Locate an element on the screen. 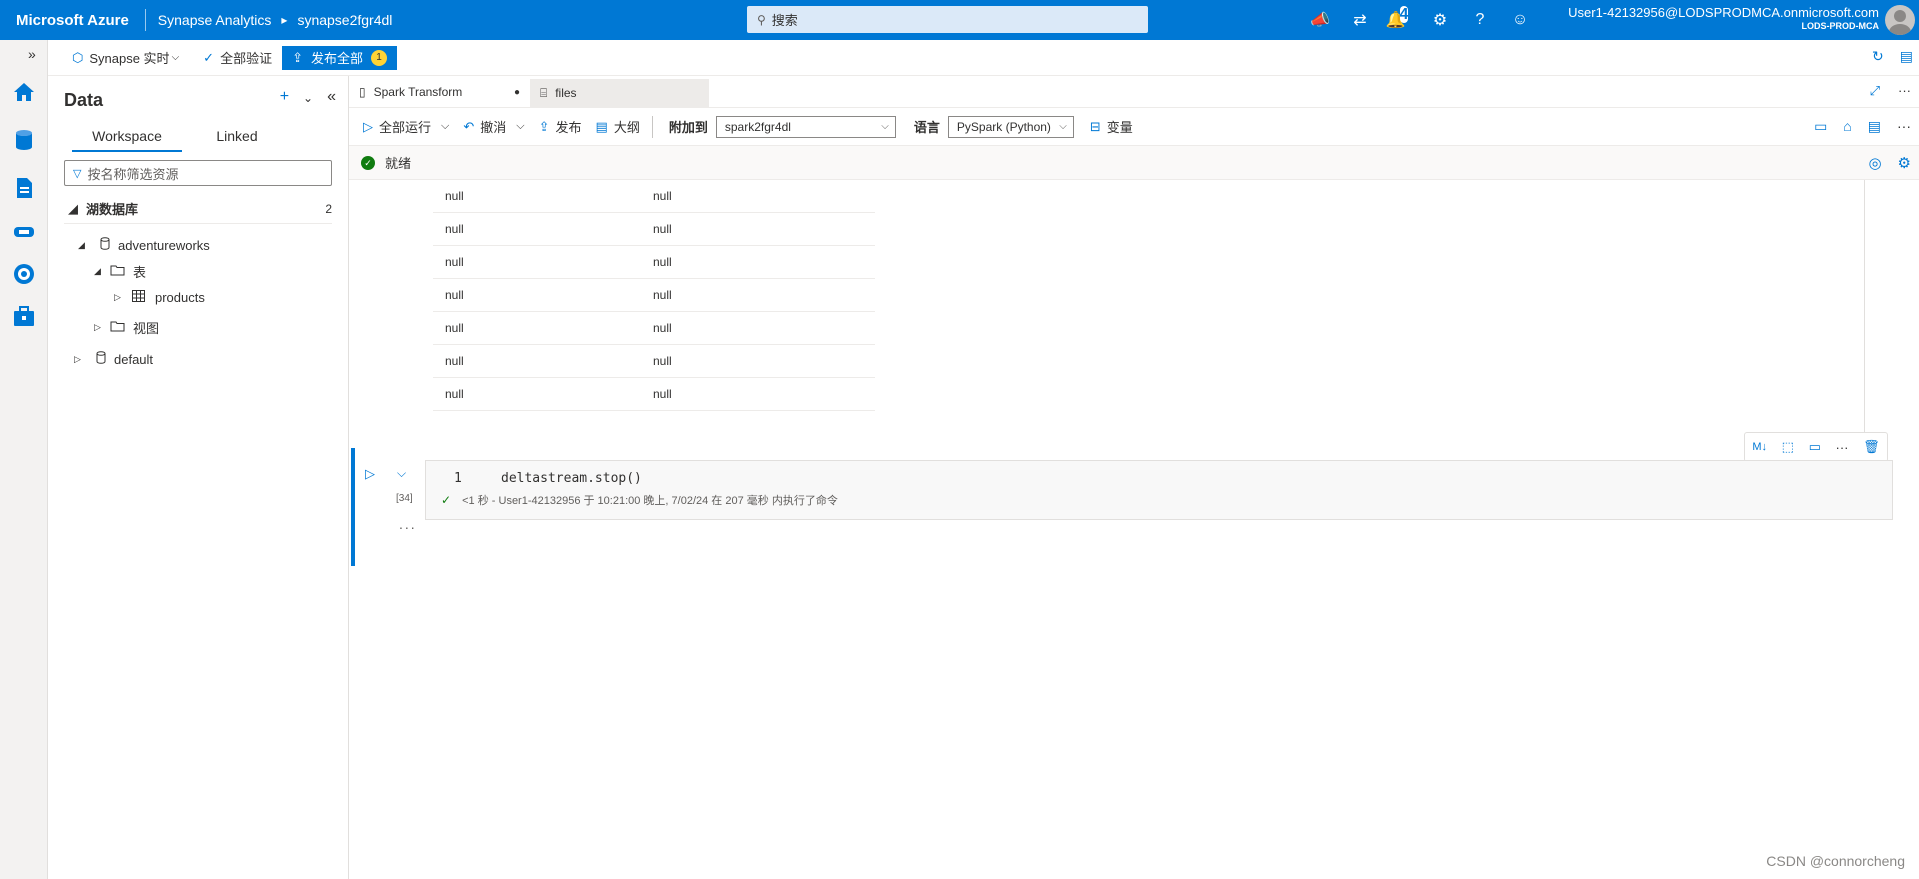 This screenshot has height=879, width=1919. run-all-button: ▷ 全部运行 is located at coordinates (397, 126).